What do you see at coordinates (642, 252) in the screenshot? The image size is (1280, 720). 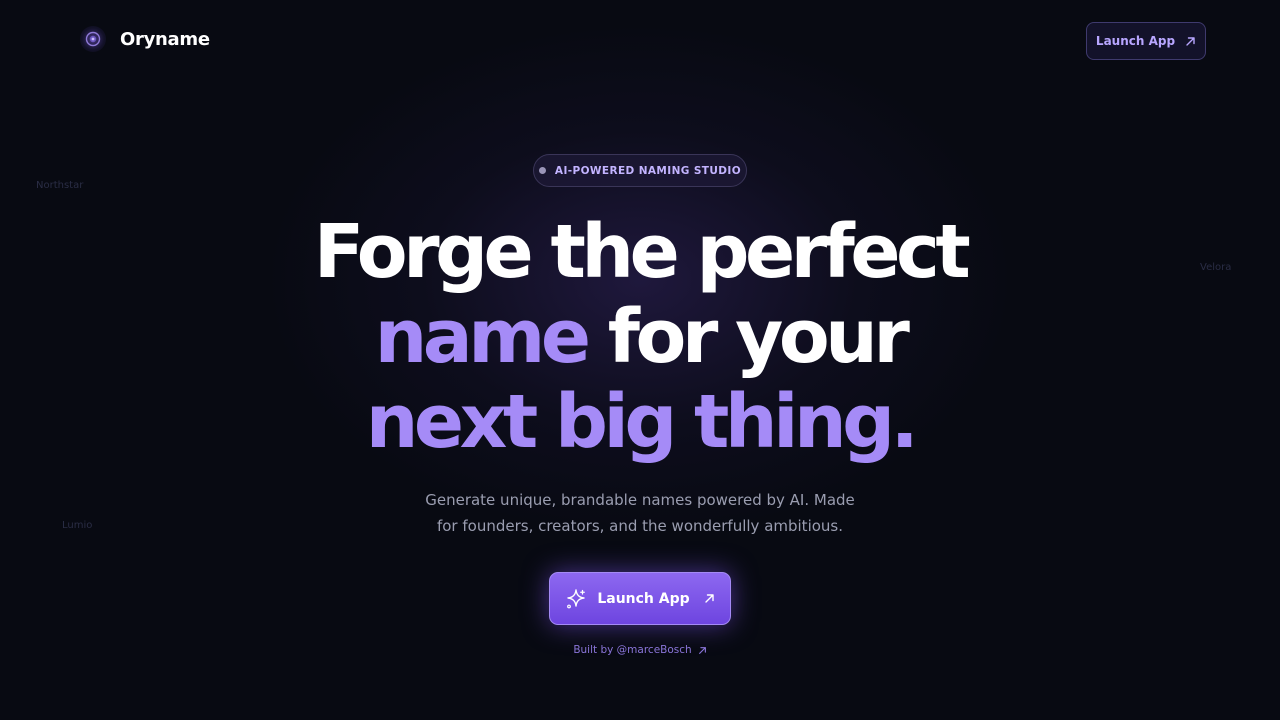 I see `headline-line-1: Forge the perfect` at bounding box center [642, 252].